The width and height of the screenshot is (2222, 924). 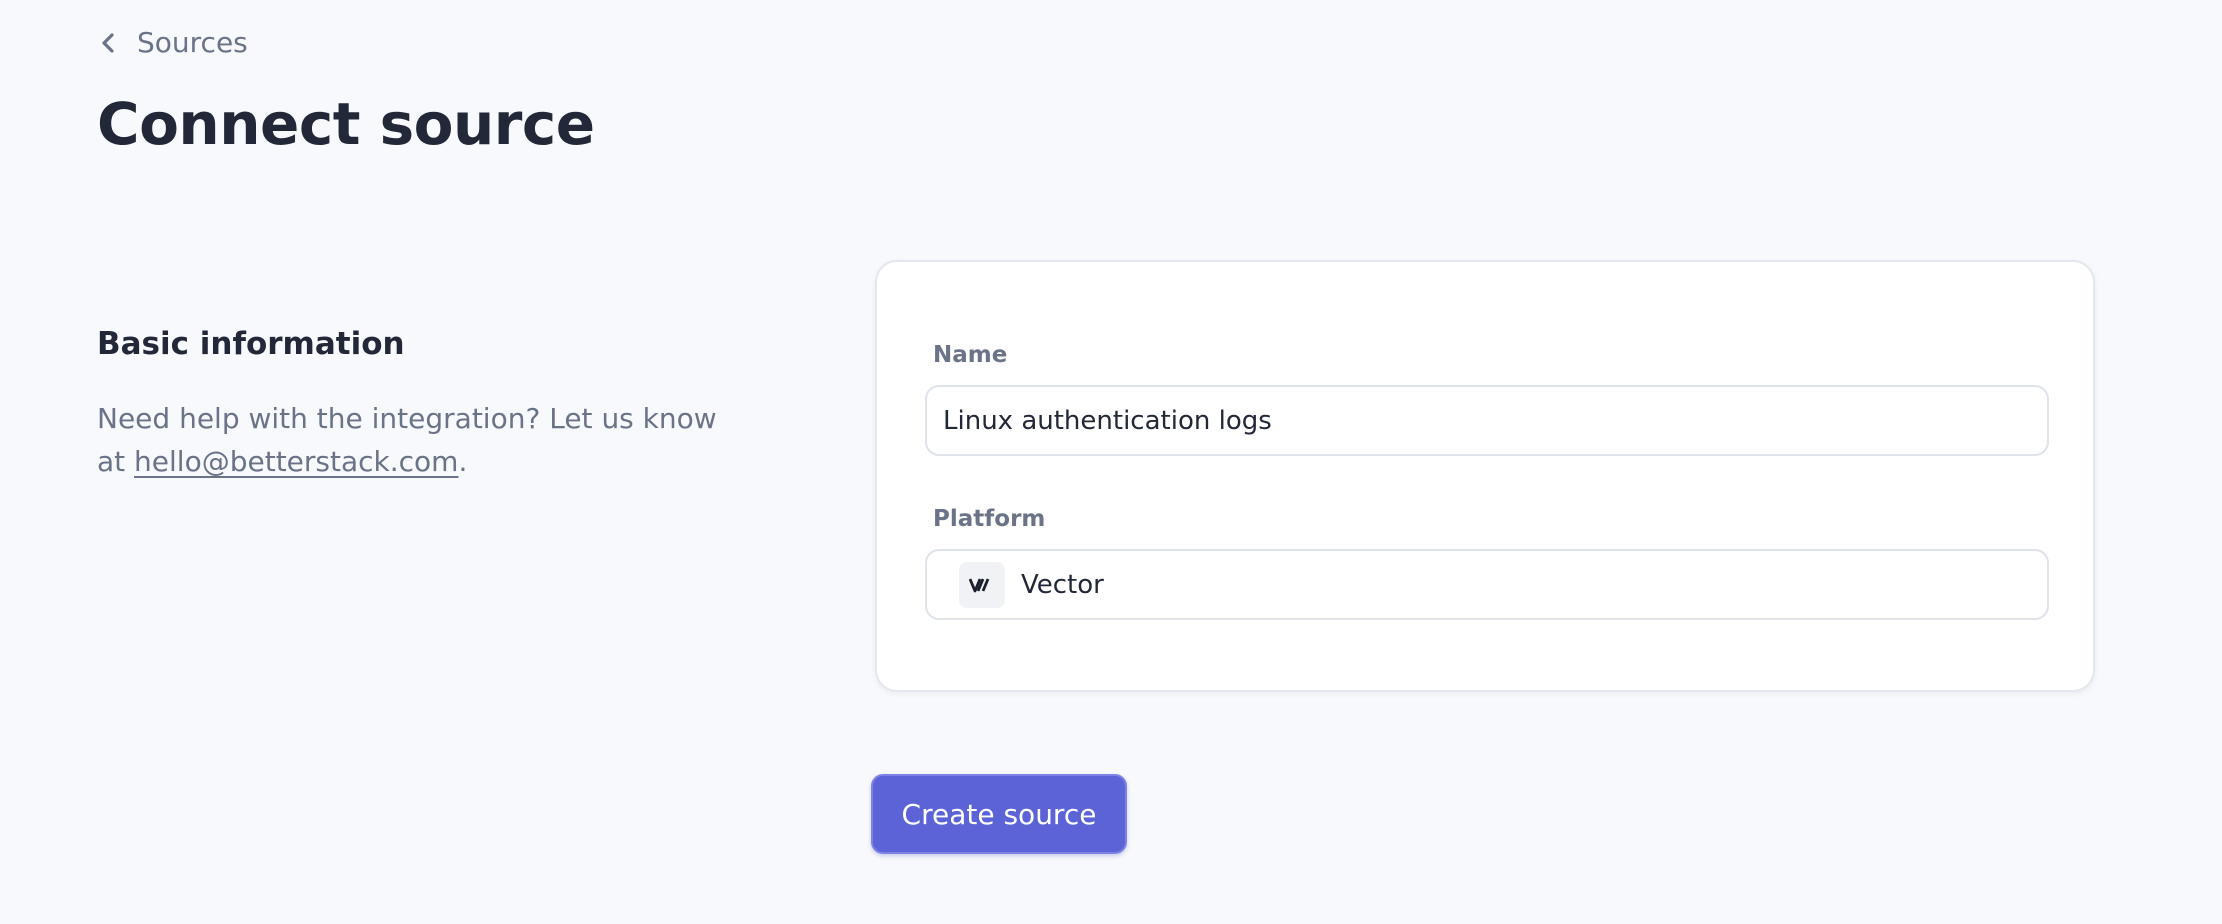 What do you see at coordinates (989, 519) in the screenshot?
I see `platform-field-label: Platform` at bounding box center [989, 519].